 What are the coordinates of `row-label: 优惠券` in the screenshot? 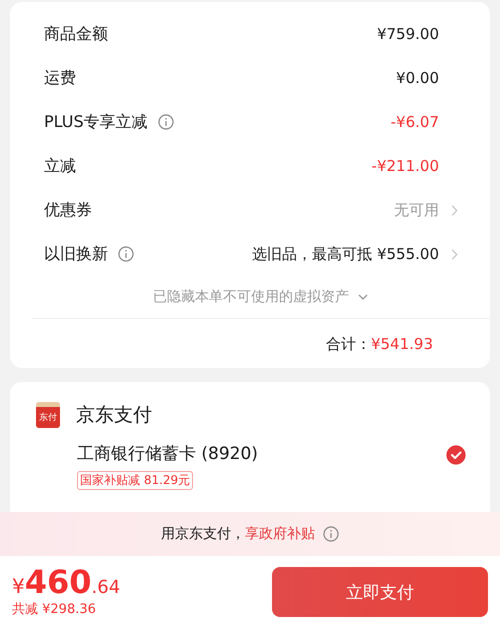 It's located at (68, 210).